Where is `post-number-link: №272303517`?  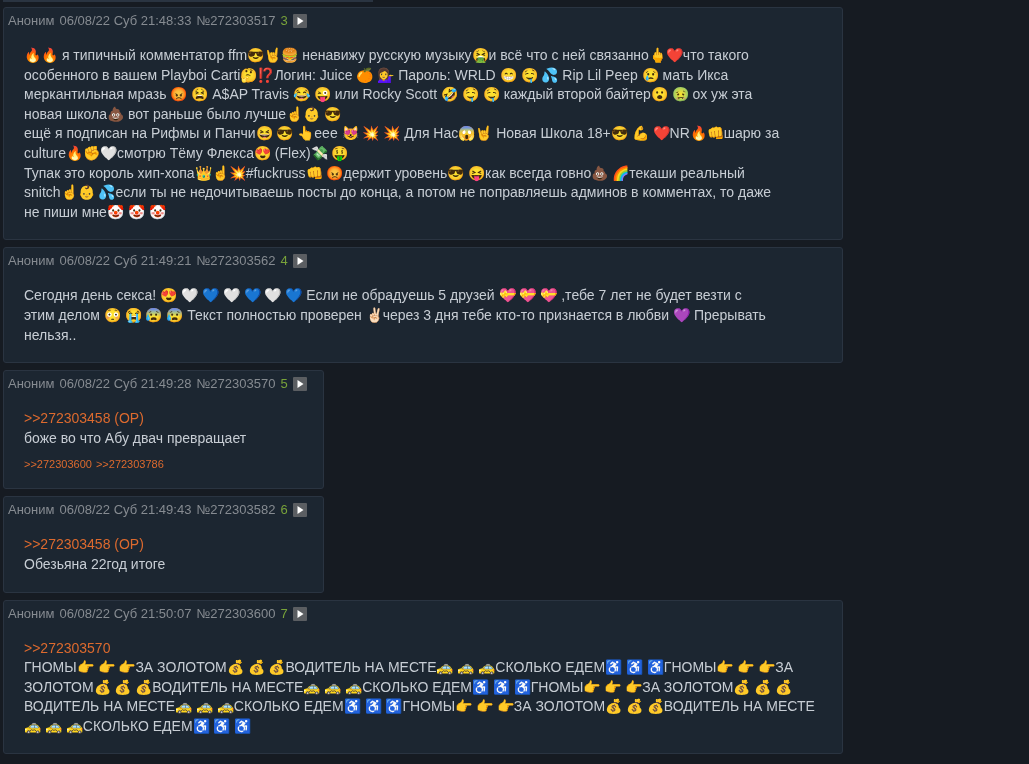 post-number-link: №272303517 is located at coordinates (236, 21).